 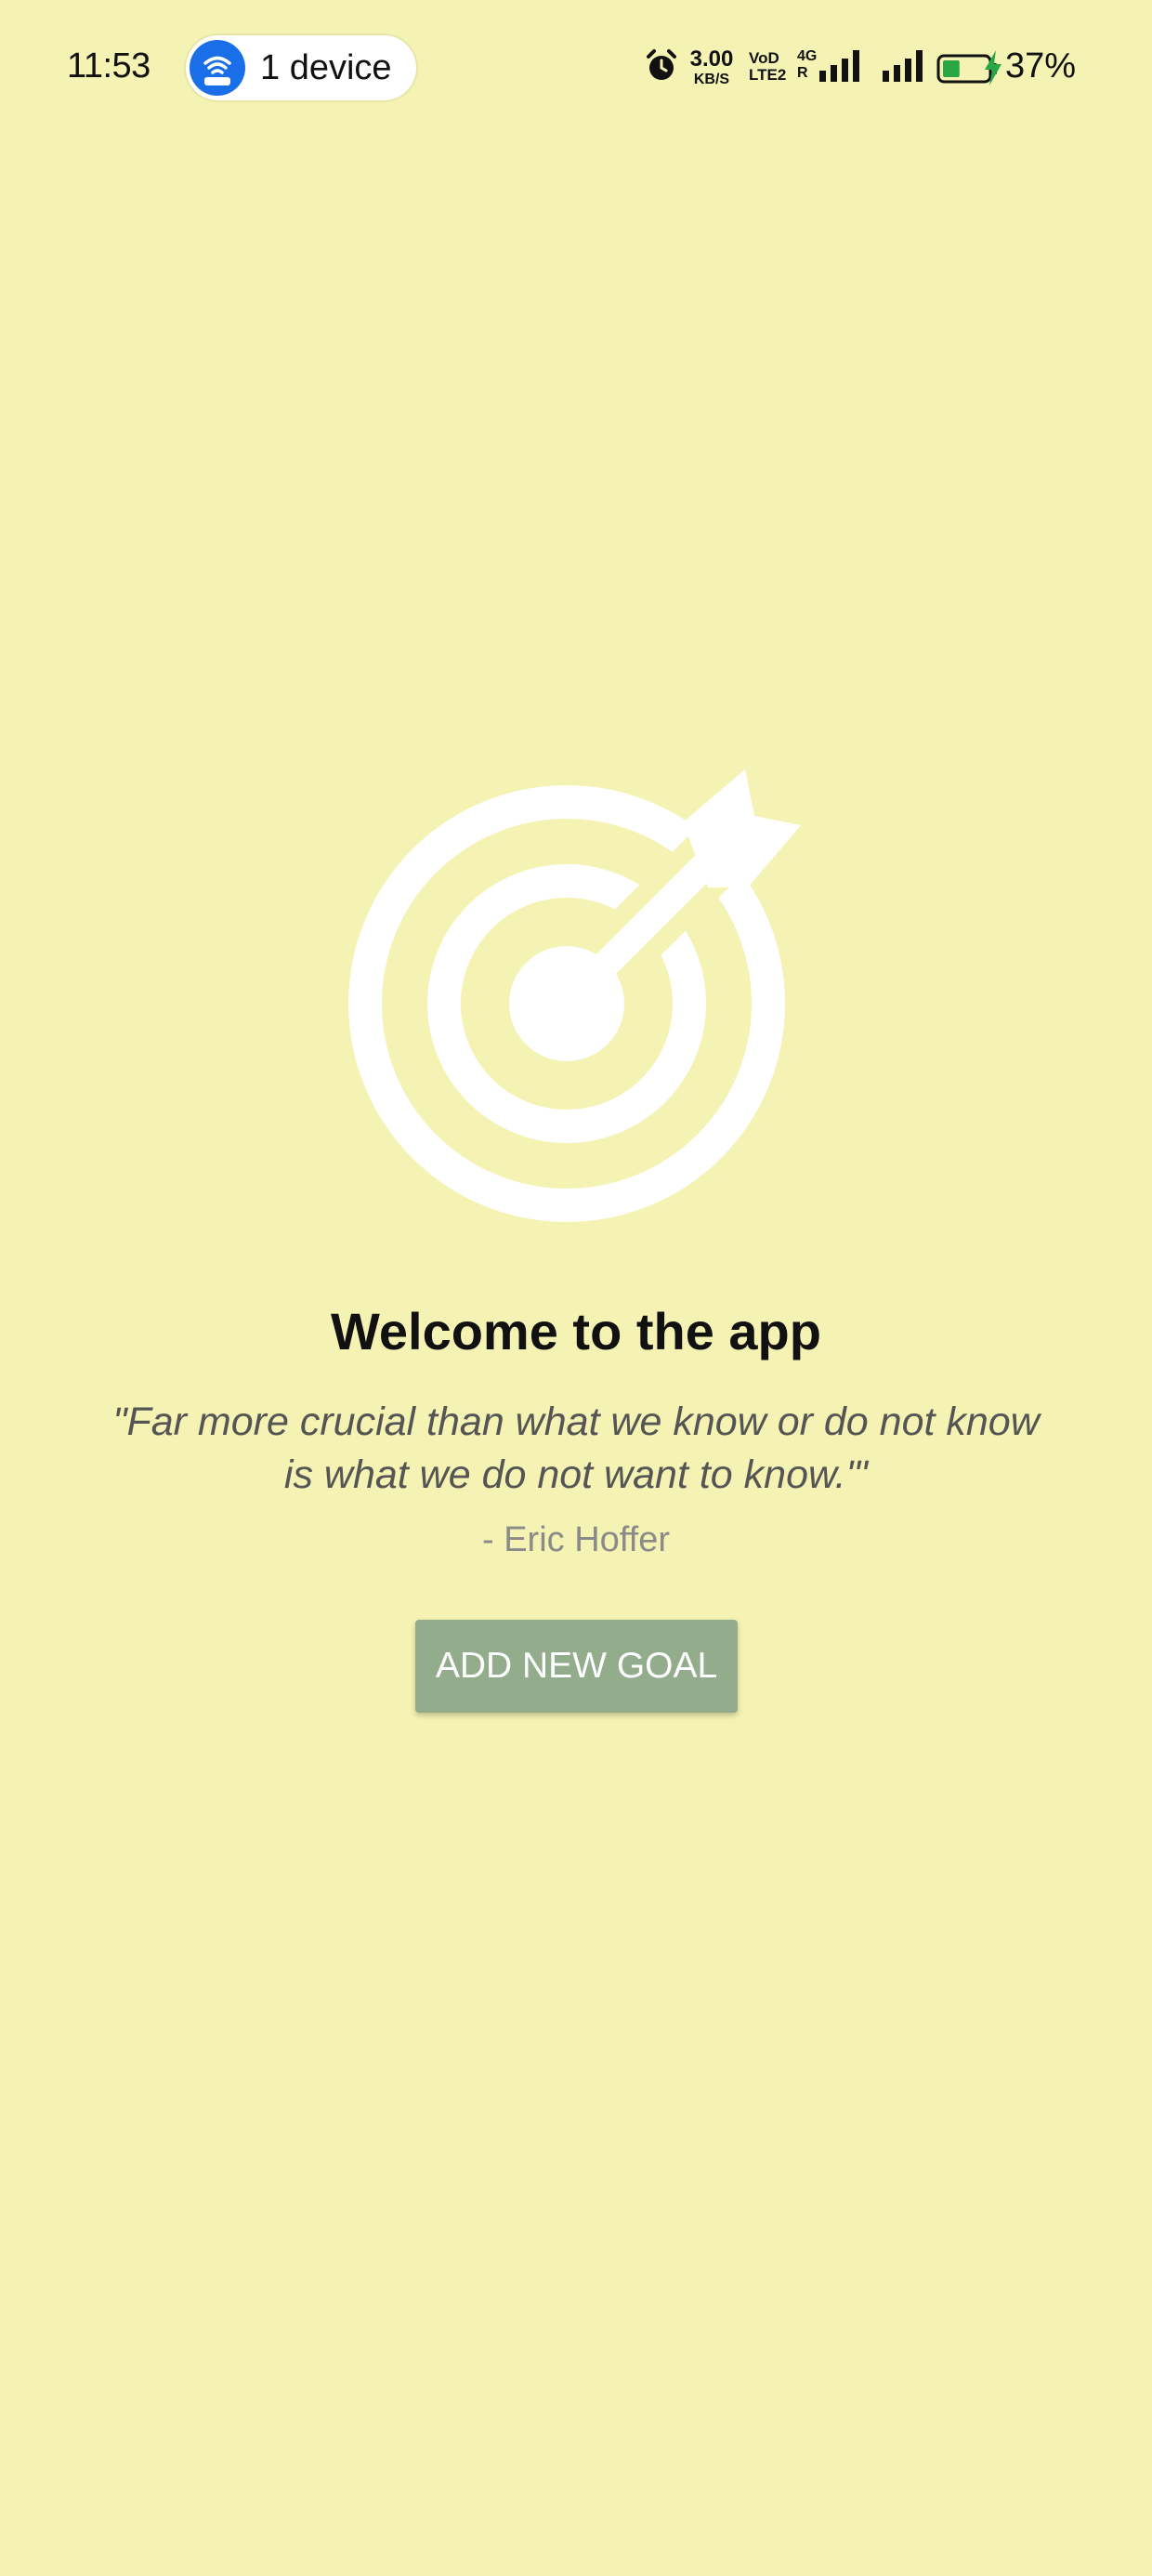 What do you see at coordinates (576, 994) in the screenshot?
I see `target-arrow-icon` at bounding box center [576, 994].